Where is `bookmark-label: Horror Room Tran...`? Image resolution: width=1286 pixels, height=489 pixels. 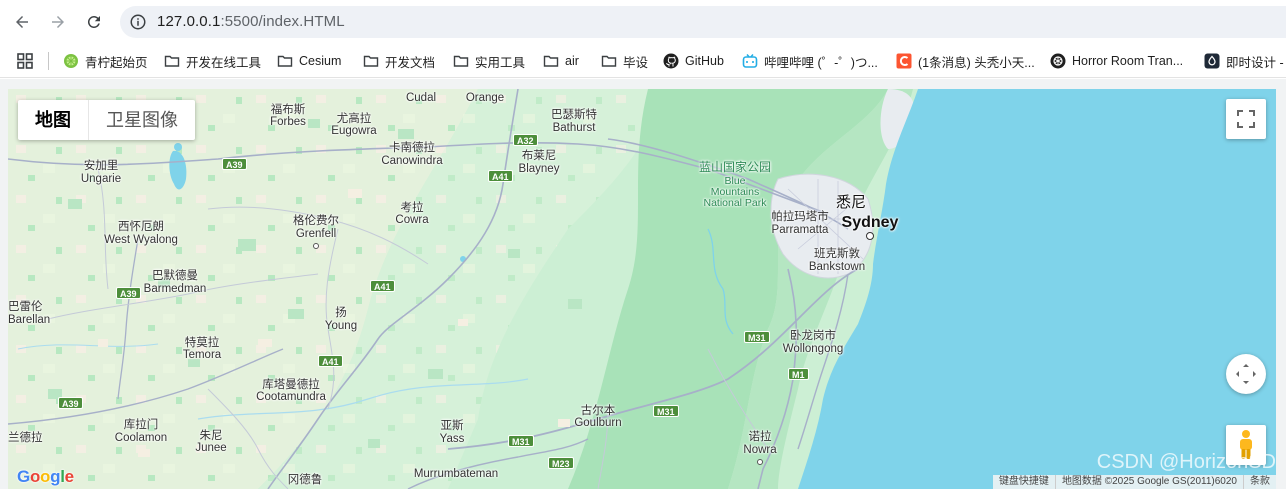
bookmark-label: Horror Room Tran... is located at coordinates (1128, 61).